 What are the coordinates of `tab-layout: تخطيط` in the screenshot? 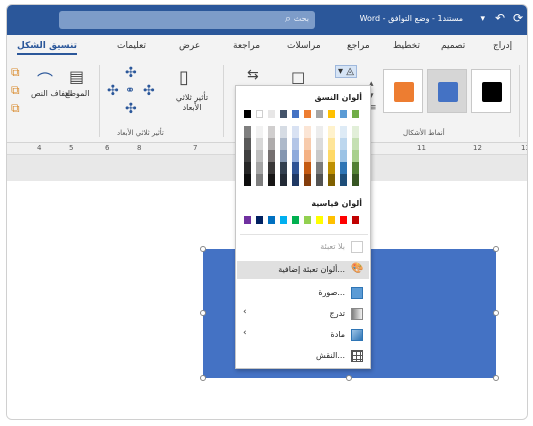 It's located at (406, 46).